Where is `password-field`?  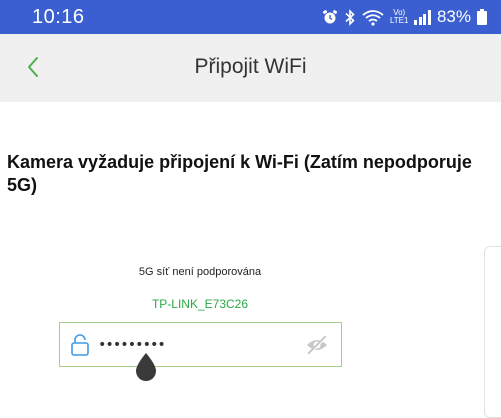 password-field is located at coordinates (200, 344).